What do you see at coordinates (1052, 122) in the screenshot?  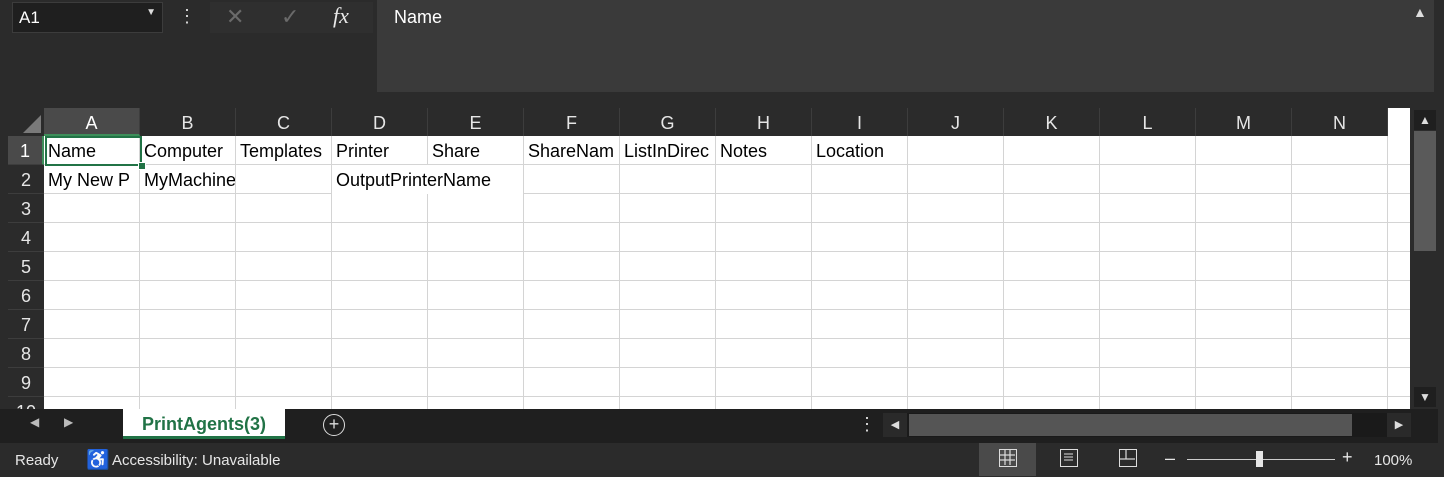 I see `column-header-k: K` at bounding box center [1052, 122].